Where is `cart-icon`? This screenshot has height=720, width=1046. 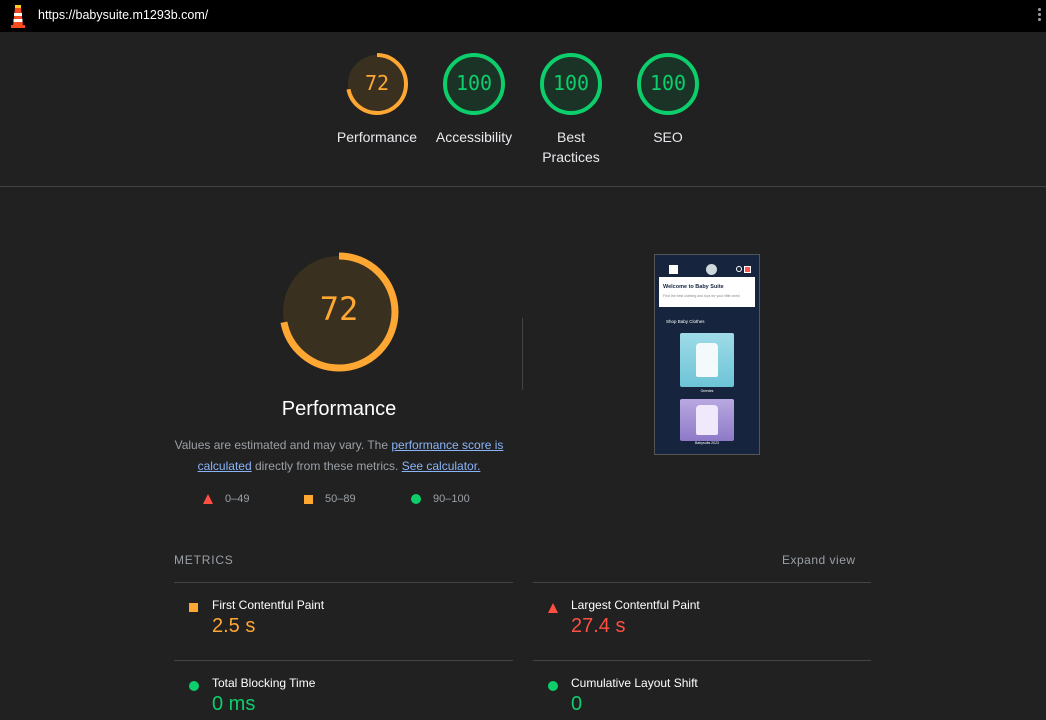 cart-icon is located at coordinates (747, 269).